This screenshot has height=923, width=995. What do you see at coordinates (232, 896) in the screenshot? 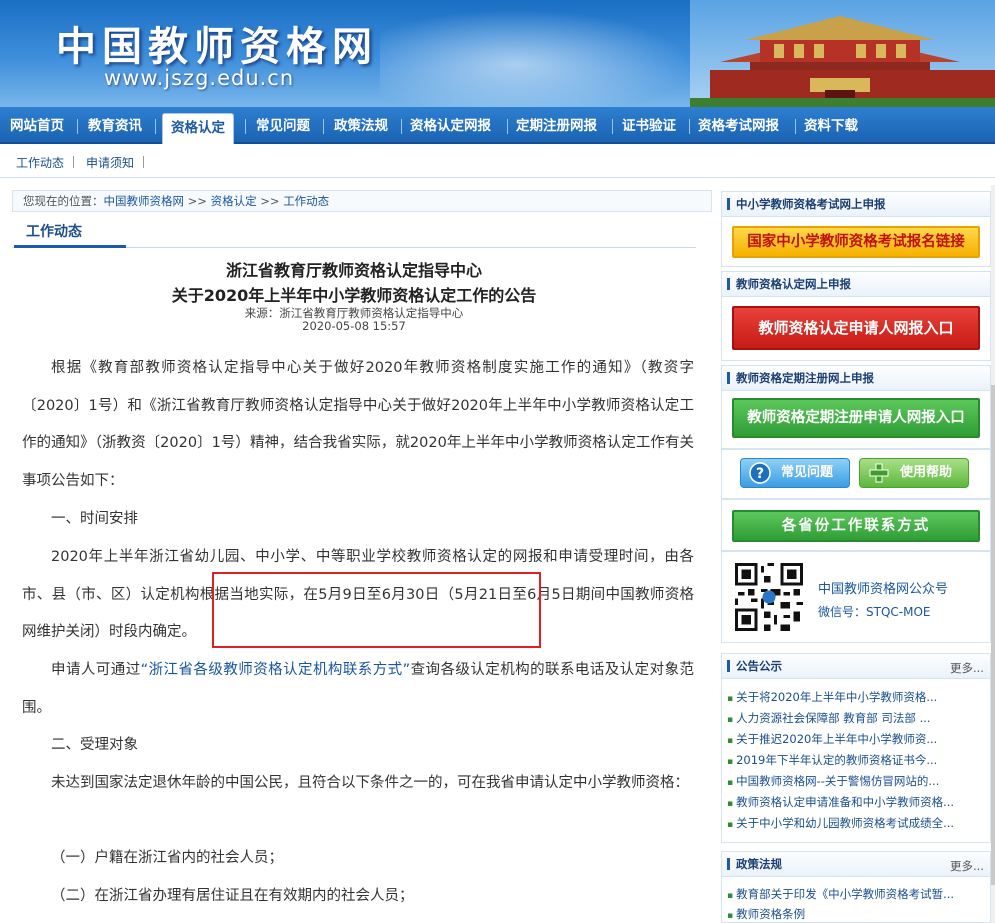
I see `article-item-2: （二）在浙江省办理有居住证且在有效期内的社会人员；` at bounding box center [232, 896].